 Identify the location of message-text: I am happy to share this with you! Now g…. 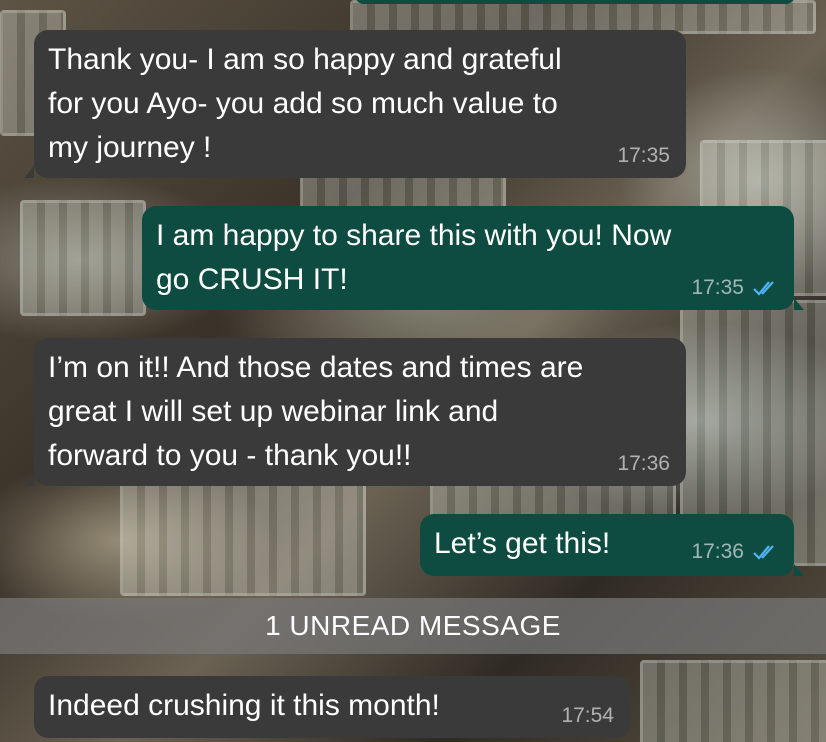
(414, 257).